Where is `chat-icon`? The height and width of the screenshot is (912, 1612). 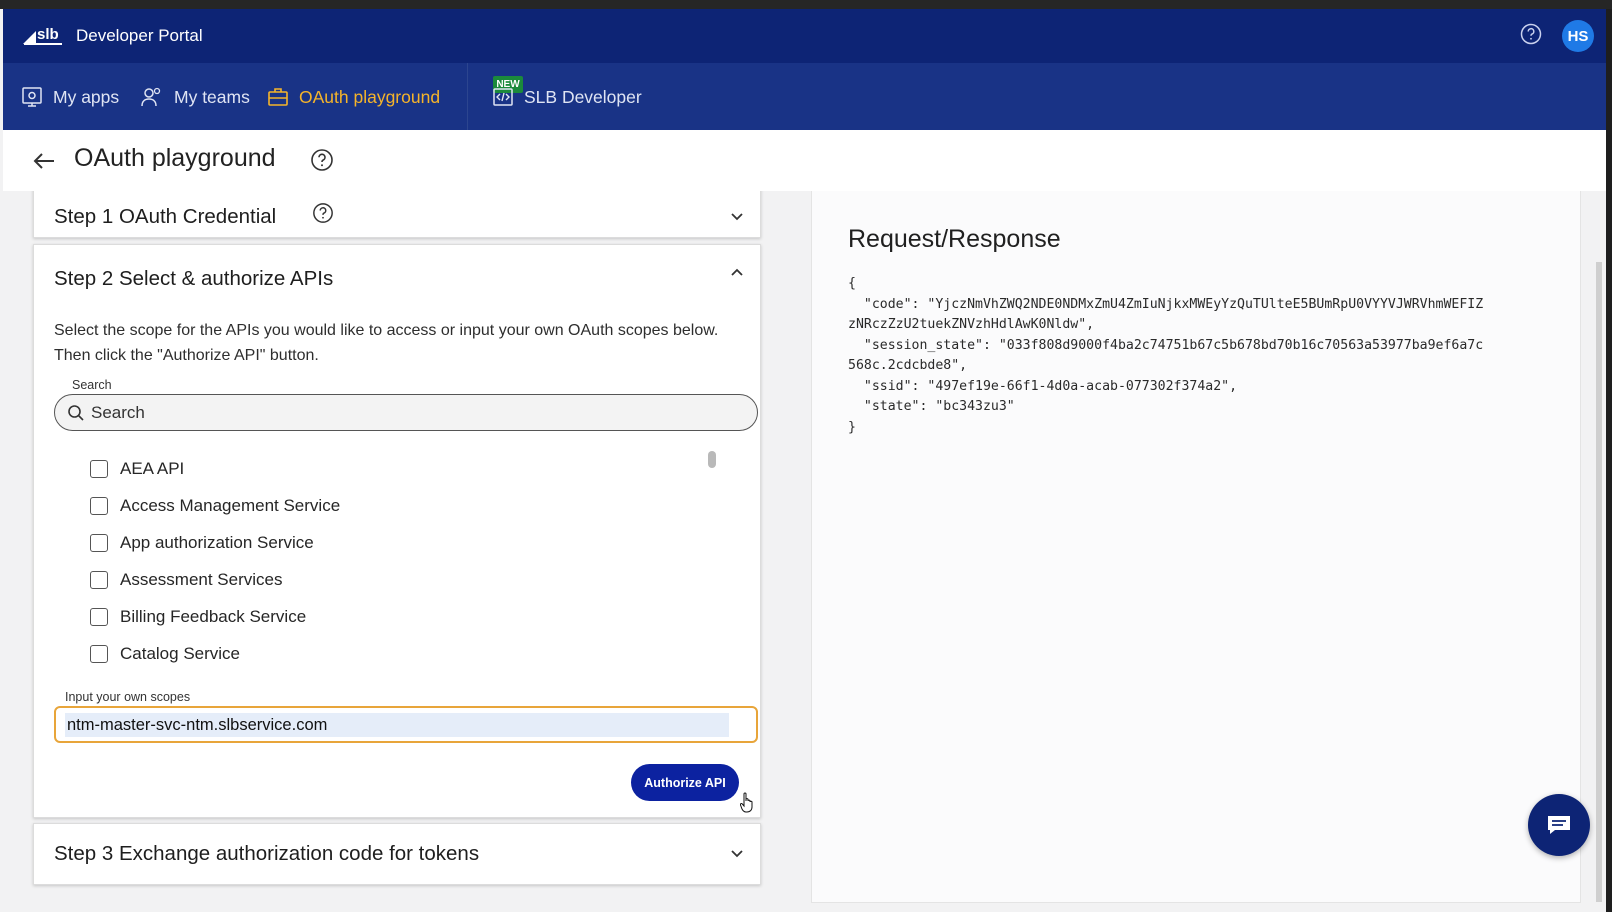
chat-icon is located at coordinates (1559, 825).